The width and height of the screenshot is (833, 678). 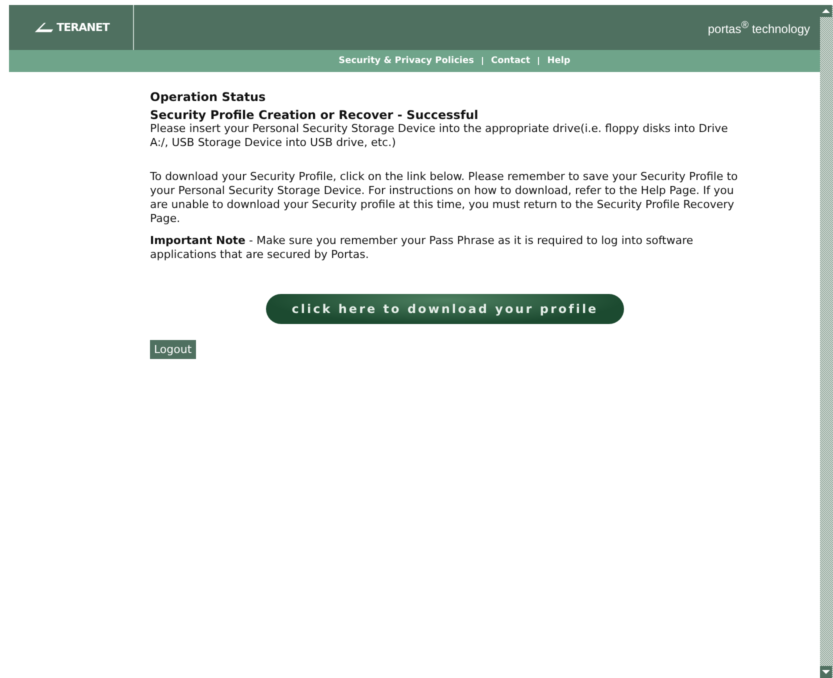 I want to click on paragraph: Important Note - Make sure you remember your Pass Phrase as it is required to log into software applications that are secured by Portas., so click(x=422, y=248).